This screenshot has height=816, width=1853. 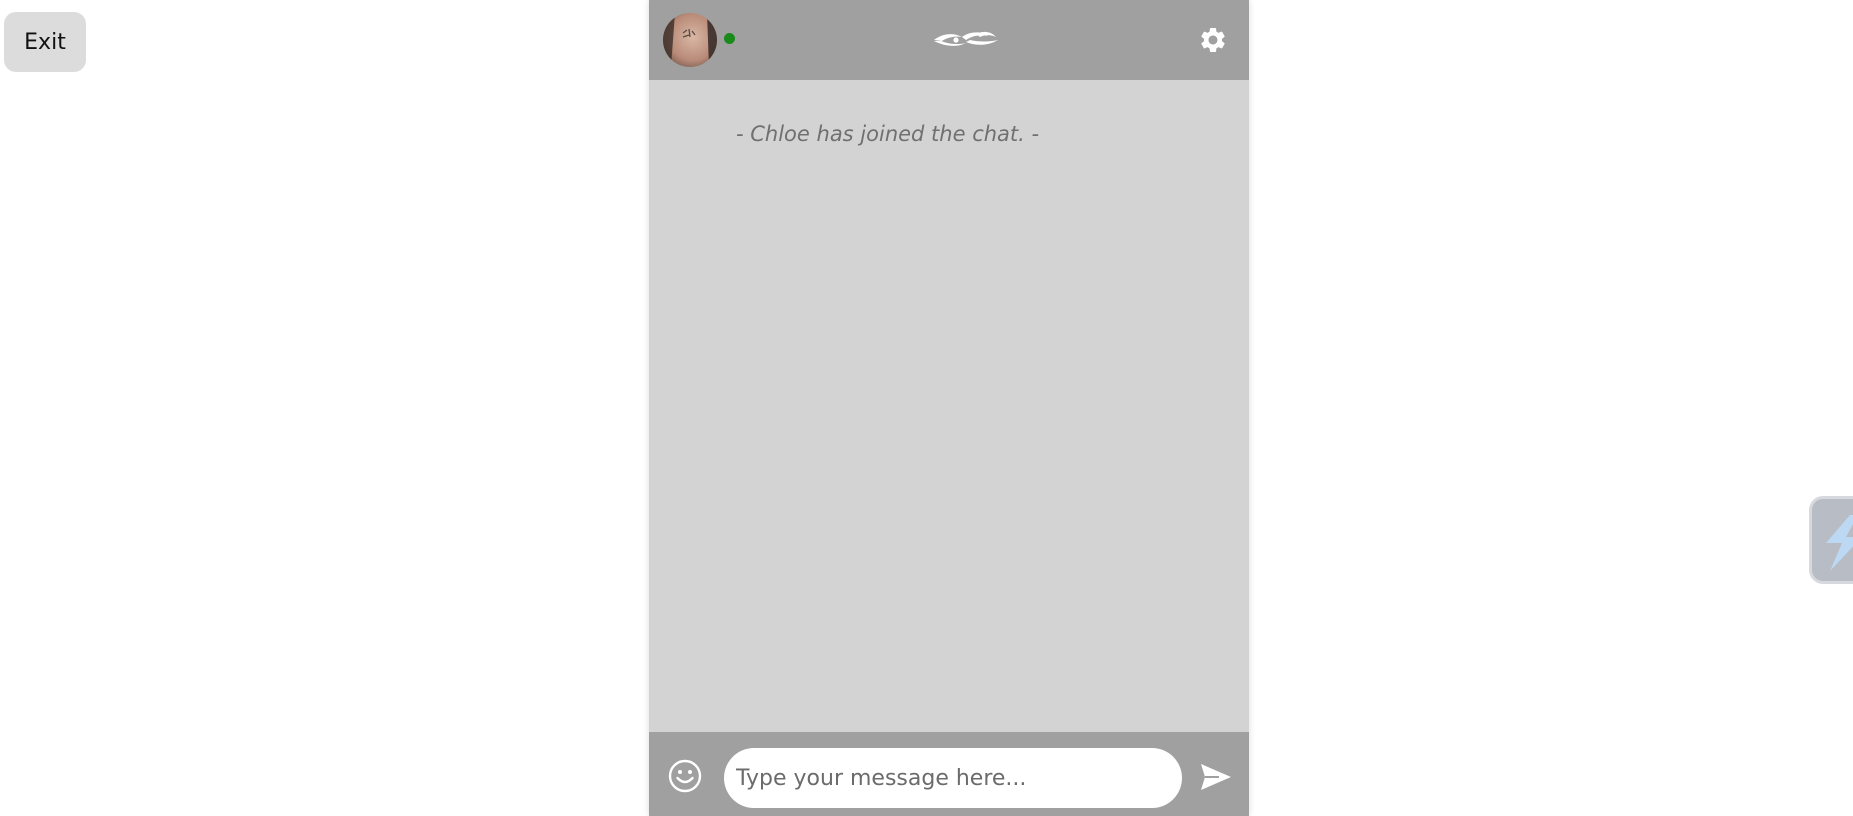 What do you see at coordinates (953, 778) in the screenshot?
I see `message-input` at bounding box center [953, 778].